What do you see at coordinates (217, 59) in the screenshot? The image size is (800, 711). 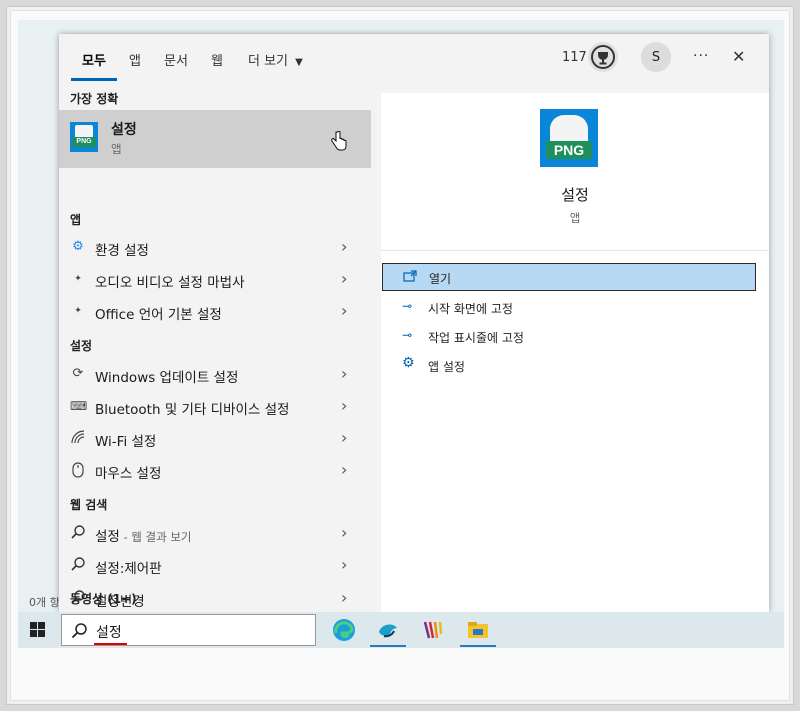 I see `tab-web: 웹` at bounding box center [217, 59].